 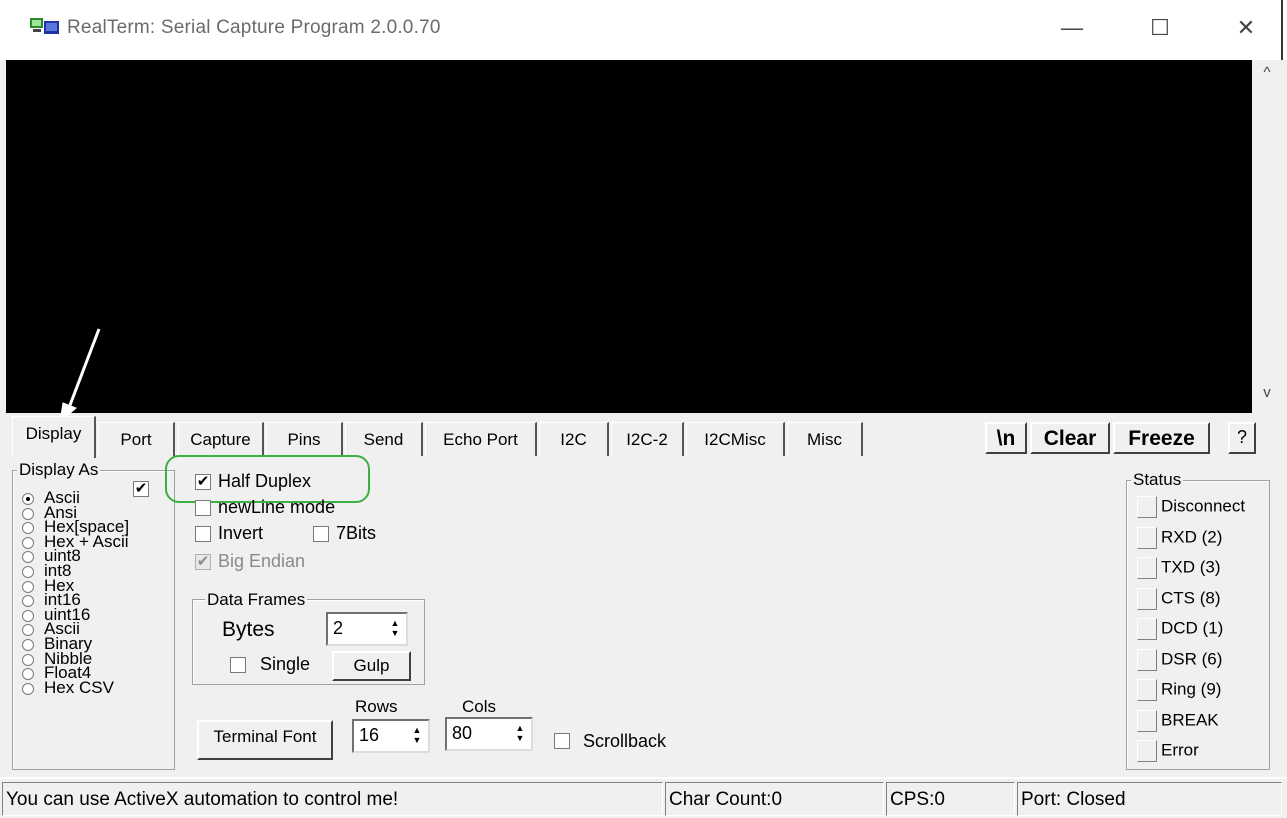 I want to click on tab-display: Display, so click(x=54, y=437).